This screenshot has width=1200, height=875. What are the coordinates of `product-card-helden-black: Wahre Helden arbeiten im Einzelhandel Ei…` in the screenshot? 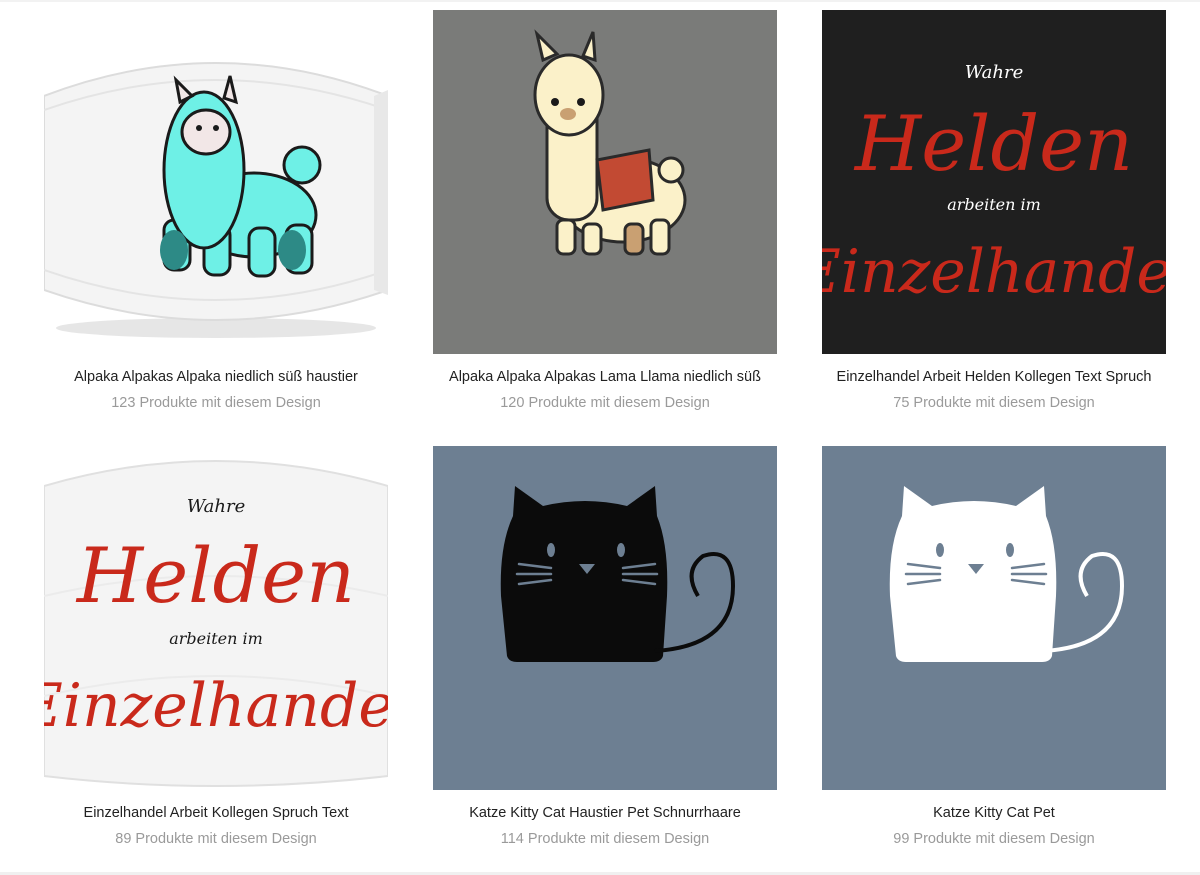 It's located at (994, 211).